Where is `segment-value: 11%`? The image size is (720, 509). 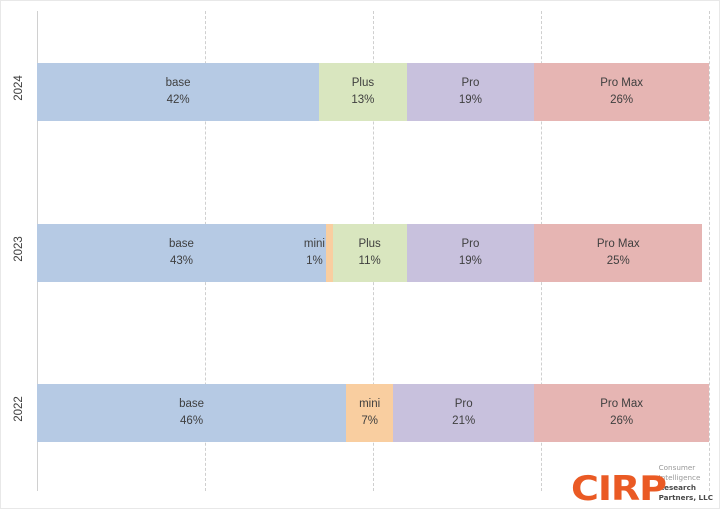 segment-value: 11% is located at coordinates (369, 261).